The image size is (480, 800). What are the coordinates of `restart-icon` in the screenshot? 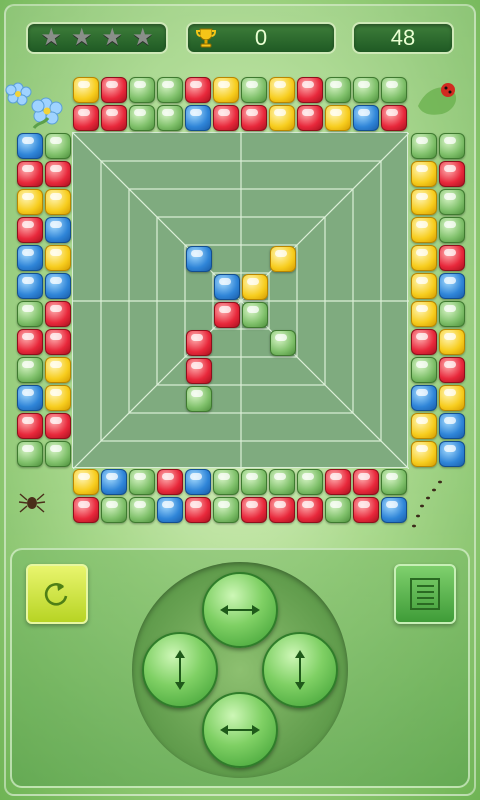 It's located at (56, 594).